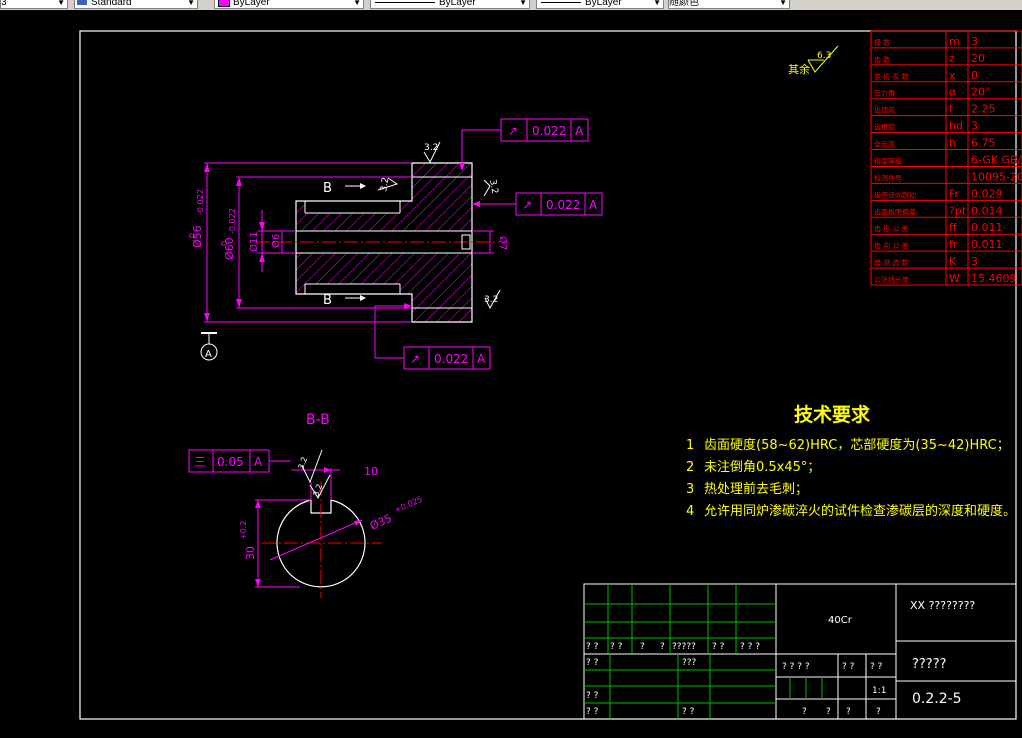 The height and width of the screenshot is (738, 1022). I want to click on style-icon, so click(82, 2).